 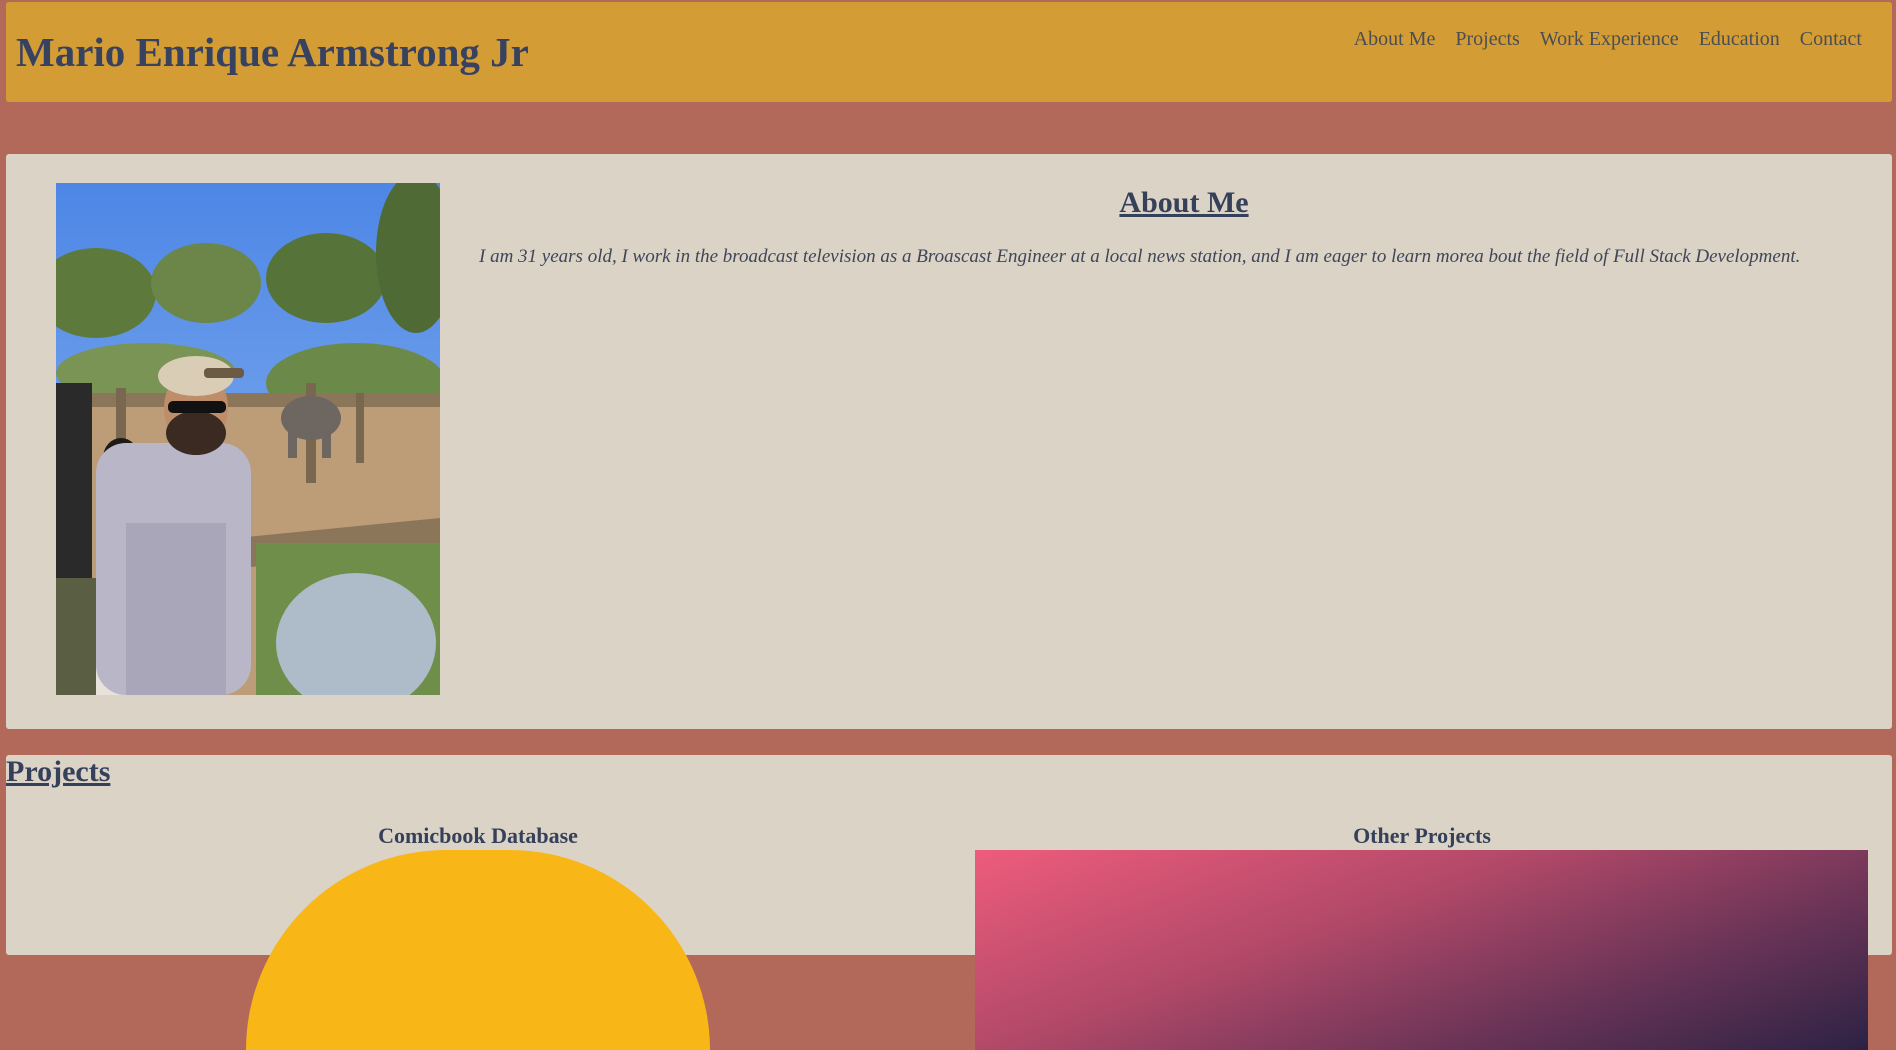 I want to click on project-title-other-projects: Other Projects, so click(x=1422, y=835).